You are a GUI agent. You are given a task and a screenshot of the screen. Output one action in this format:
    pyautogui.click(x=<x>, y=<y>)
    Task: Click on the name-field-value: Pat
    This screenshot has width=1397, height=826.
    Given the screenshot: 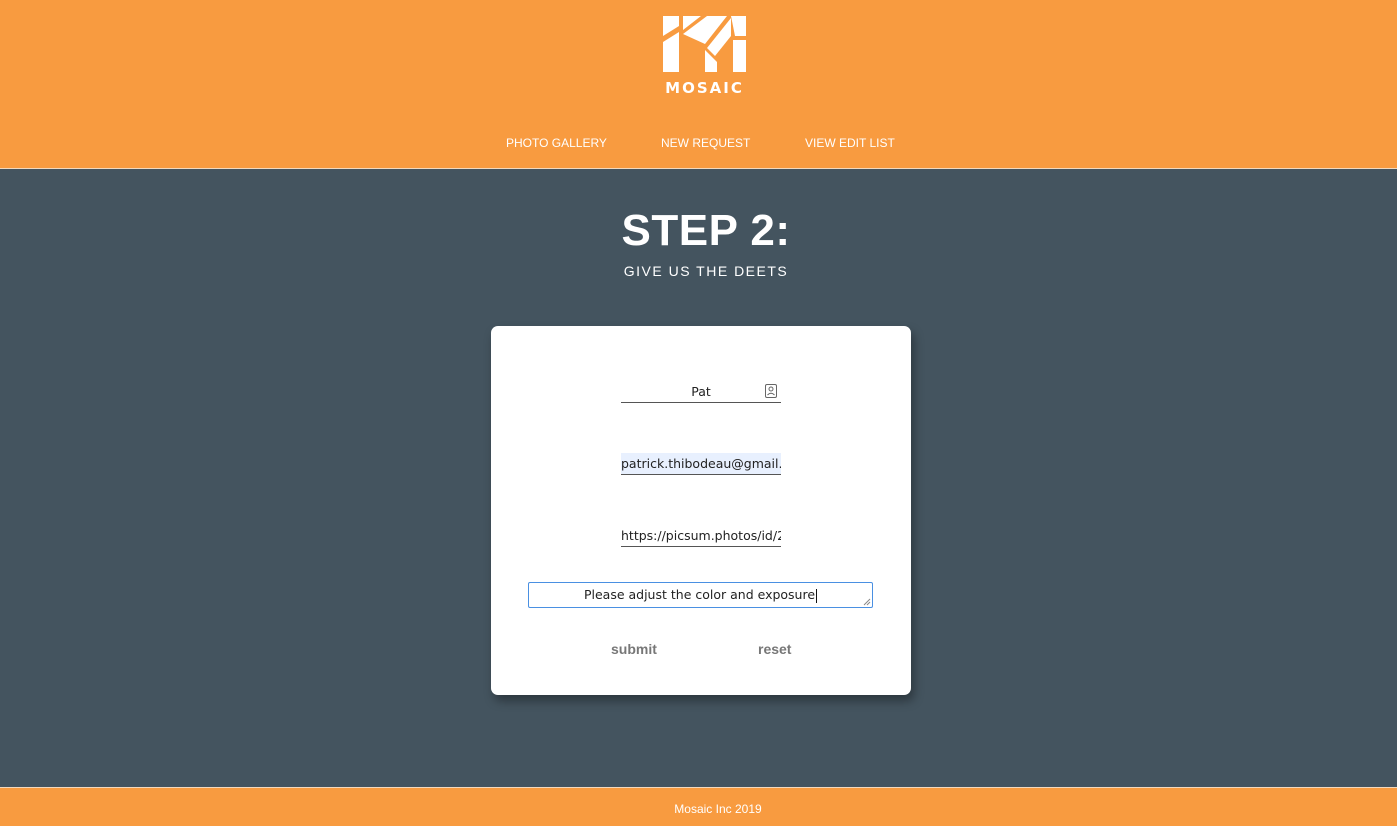 What is the action you would take?
    pyautogui.click(x=701, y=391)
    